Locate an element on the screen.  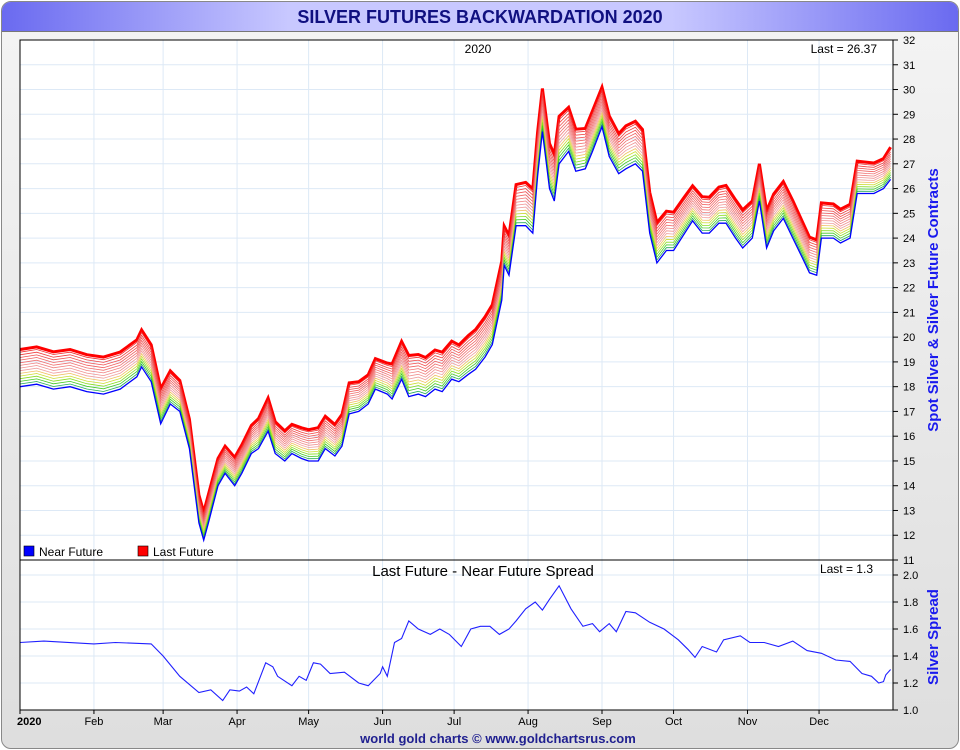
y-tick-label: 22 is located at coordinates (909, 289).